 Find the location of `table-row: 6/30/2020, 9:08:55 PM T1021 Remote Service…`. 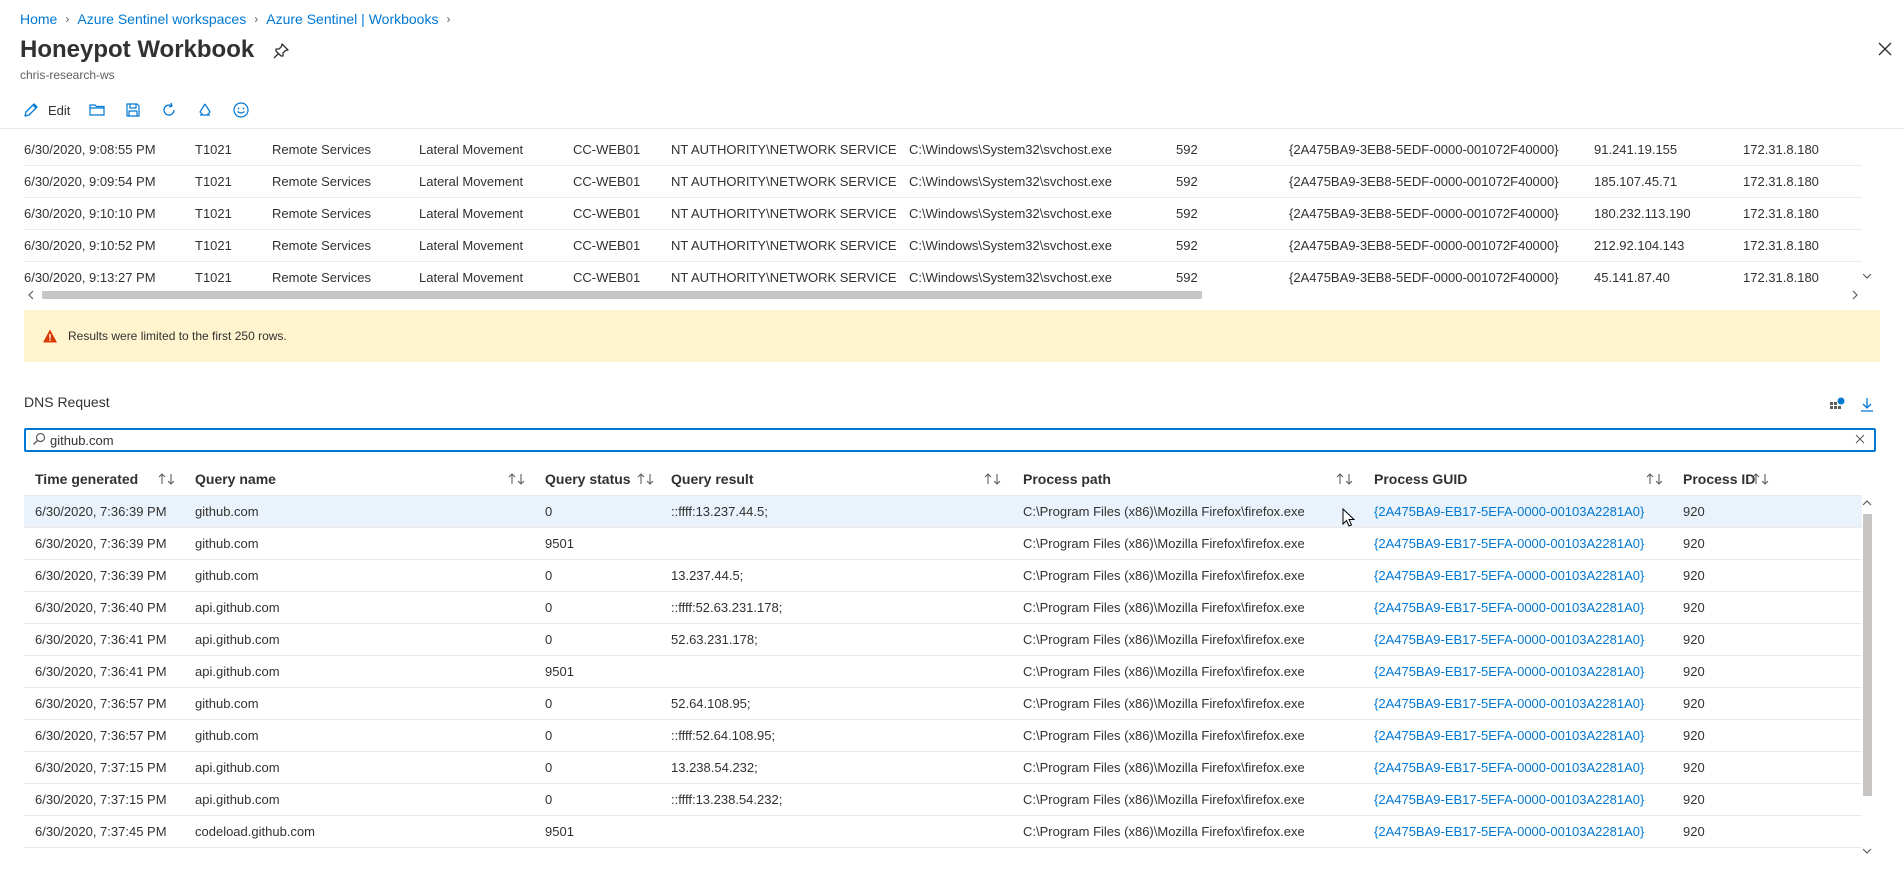

table-row: 6/30/2020, 9:08:55 PM T1021 Remote Service… is located at coordinates (943, 150).